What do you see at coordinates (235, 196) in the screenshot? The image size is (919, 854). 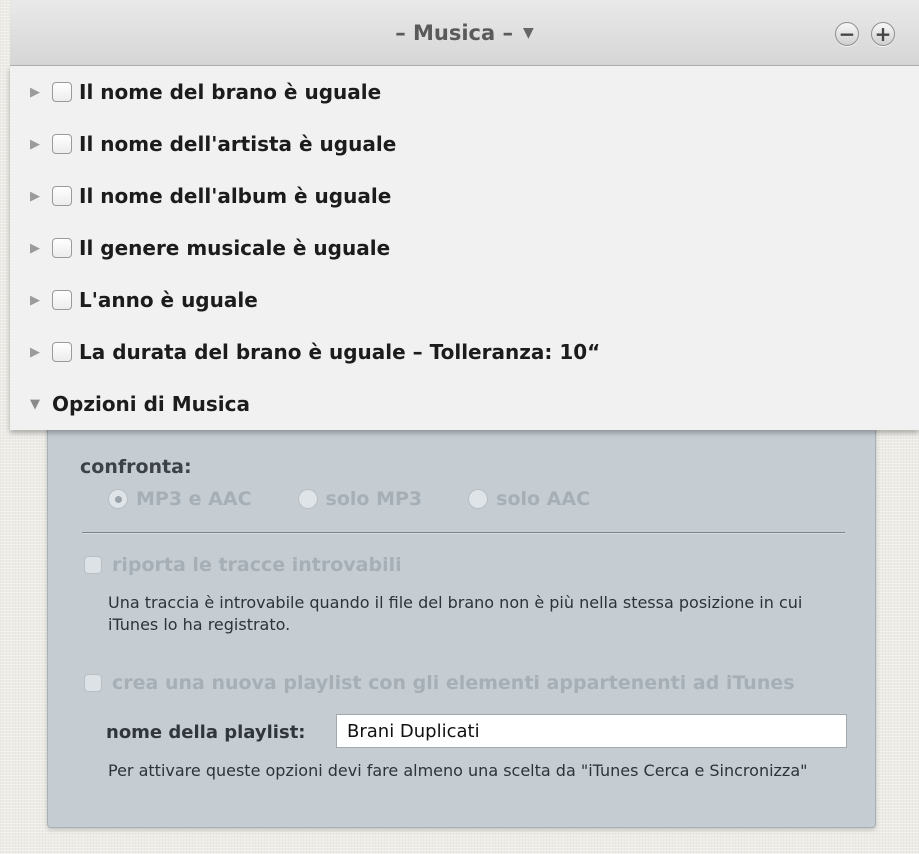 I see `criteria-label: Il nome dell'album è uguale` at bounding box center [235, 196].